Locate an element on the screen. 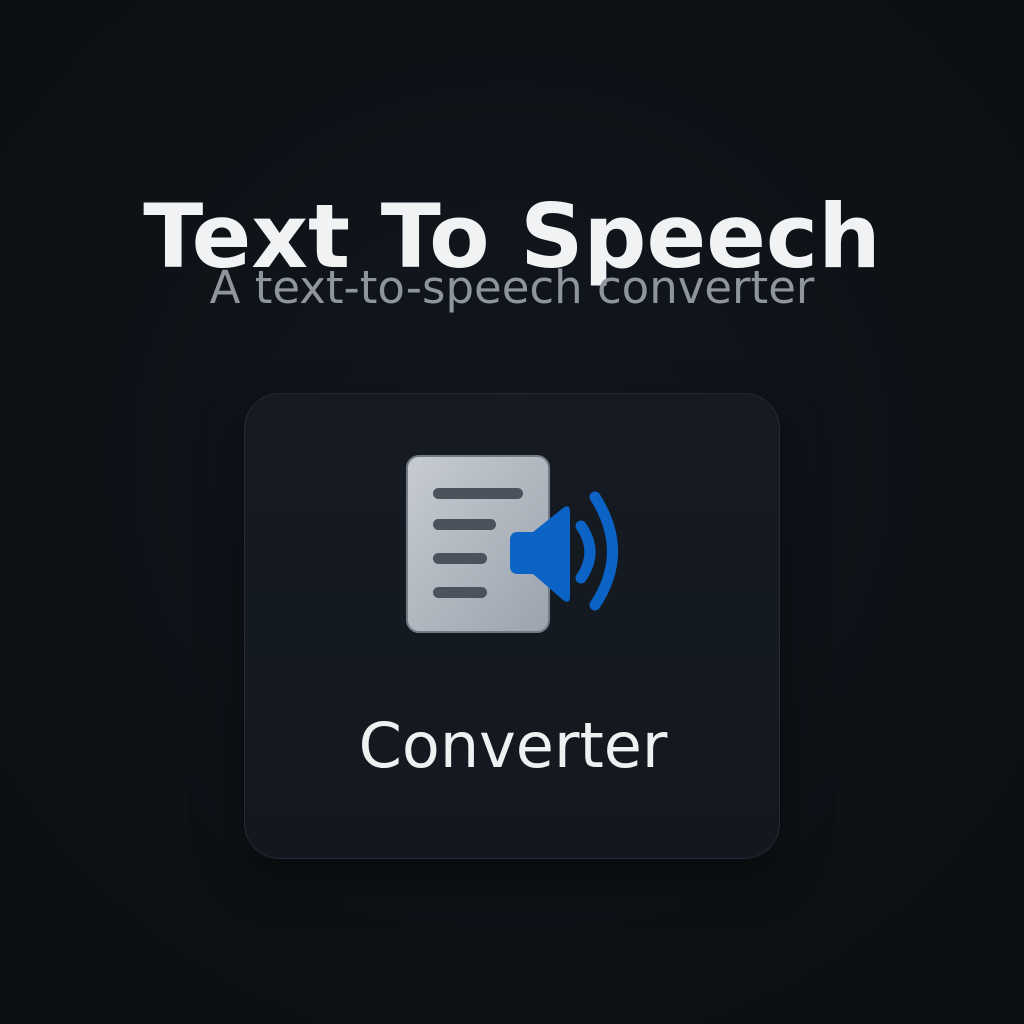  converter-label: Converter is located at coordinates (513, 745).